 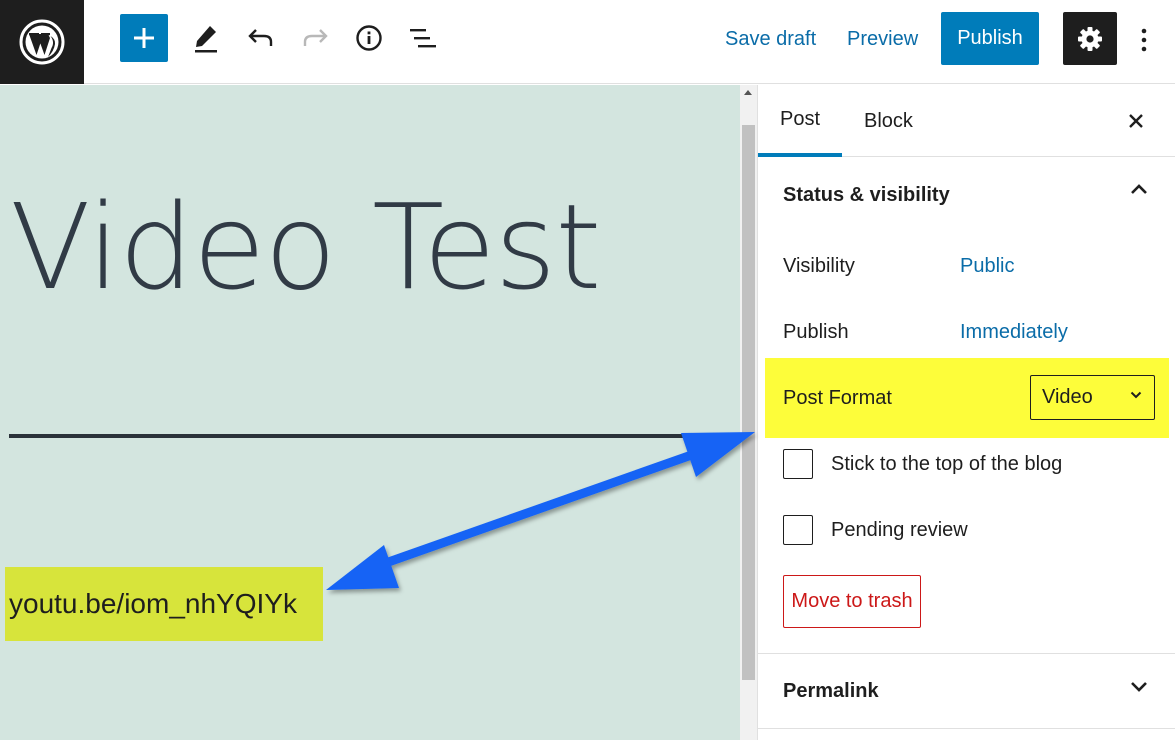 I want to click on redo-icon, so click(x=315, y=38).